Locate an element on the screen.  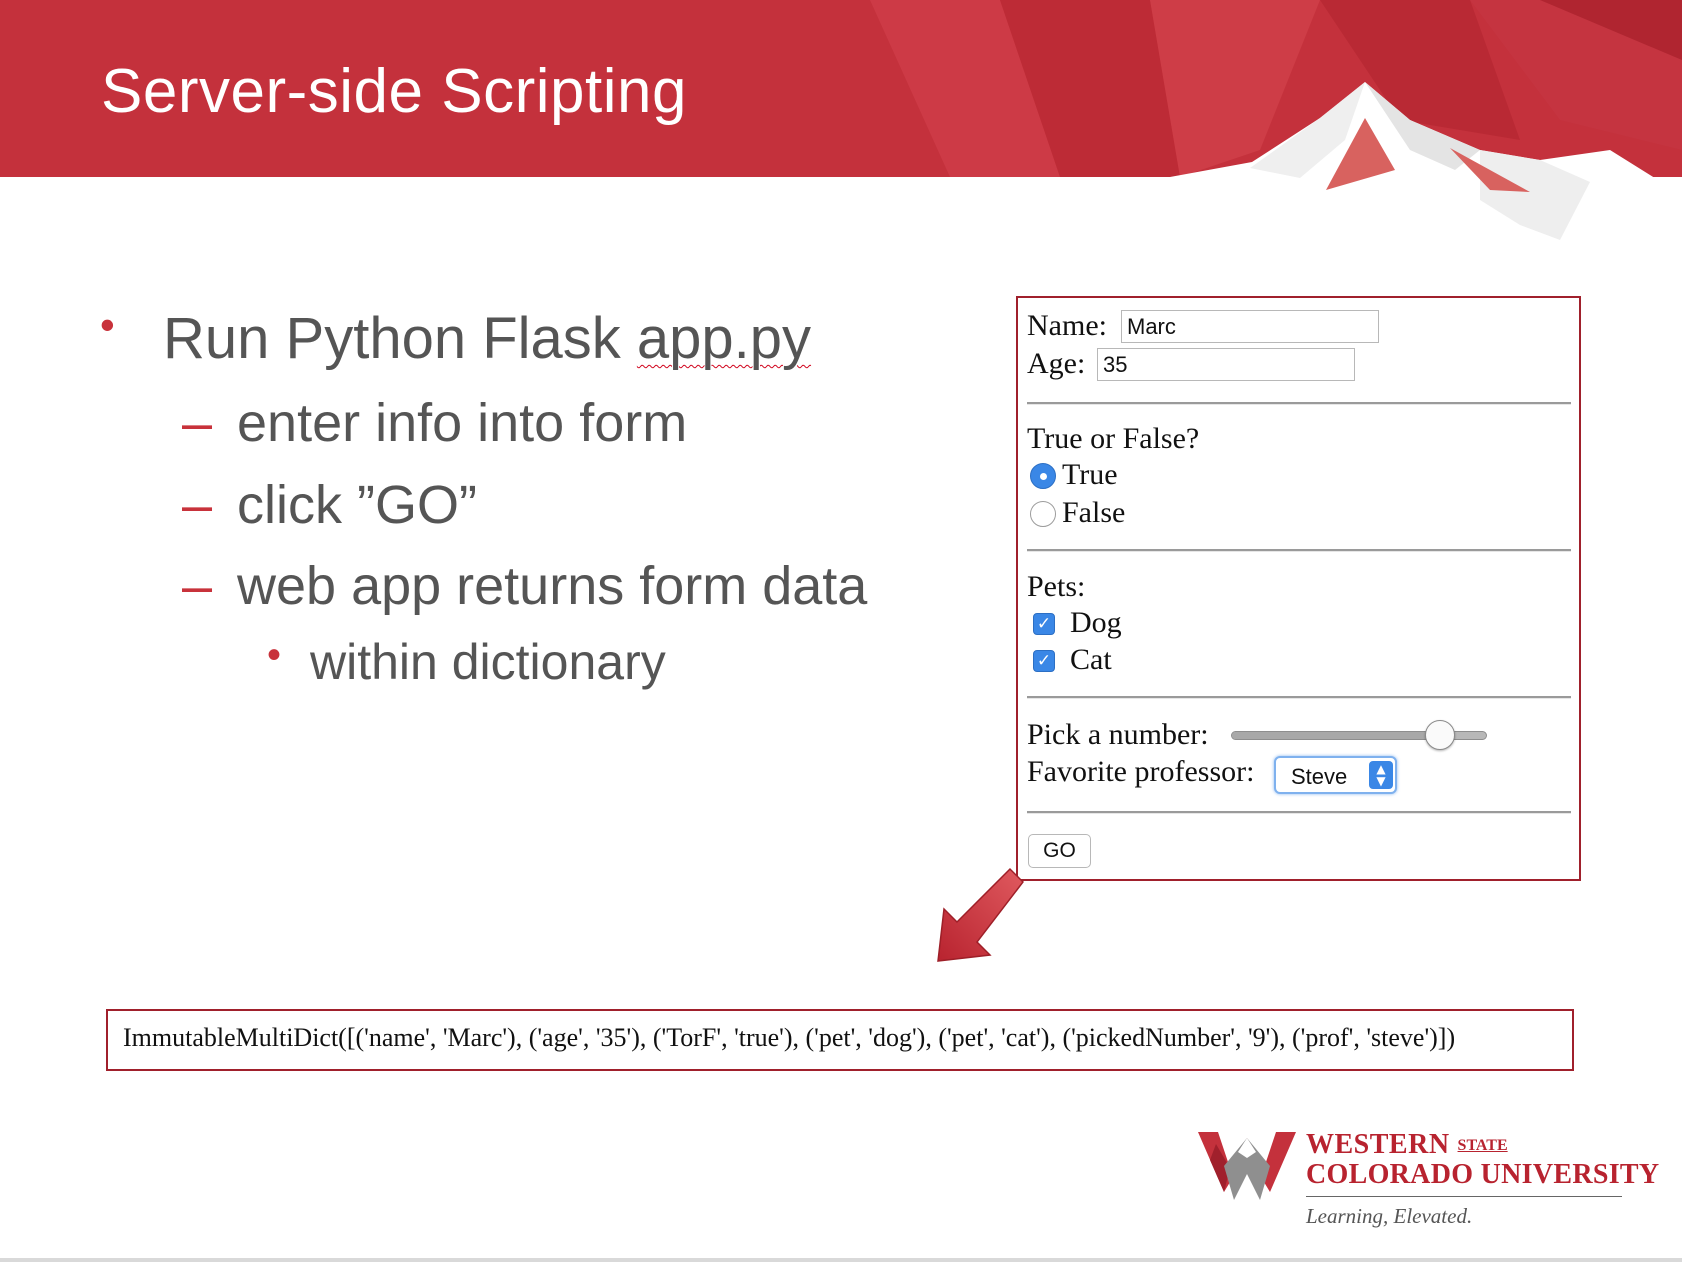
university-w-logo is located at coordinates (1247, 1166).